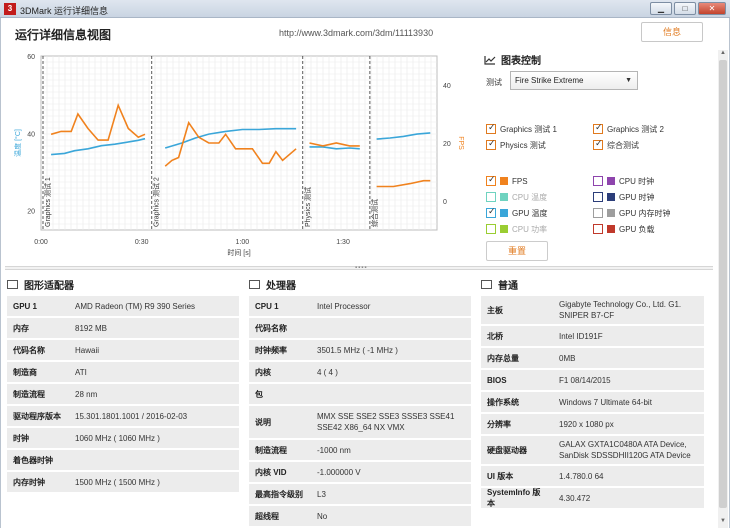  I want to click on info-key: SystemInfo 版本, so click(514, 498).